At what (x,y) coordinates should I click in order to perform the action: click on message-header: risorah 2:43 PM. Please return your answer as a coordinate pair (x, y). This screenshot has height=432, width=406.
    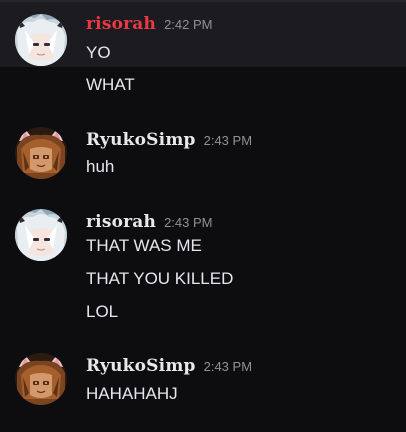
    Looking at the image, I should click on (149, 223).